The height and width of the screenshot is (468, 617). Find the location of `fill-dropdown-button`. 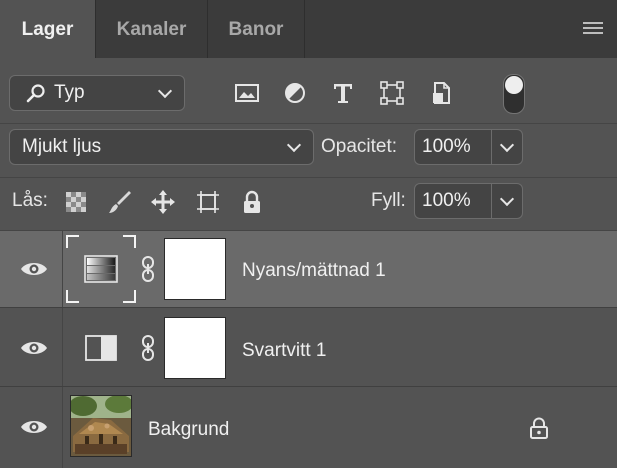

fill-dropdown-button is located at coordinates (507, 201).